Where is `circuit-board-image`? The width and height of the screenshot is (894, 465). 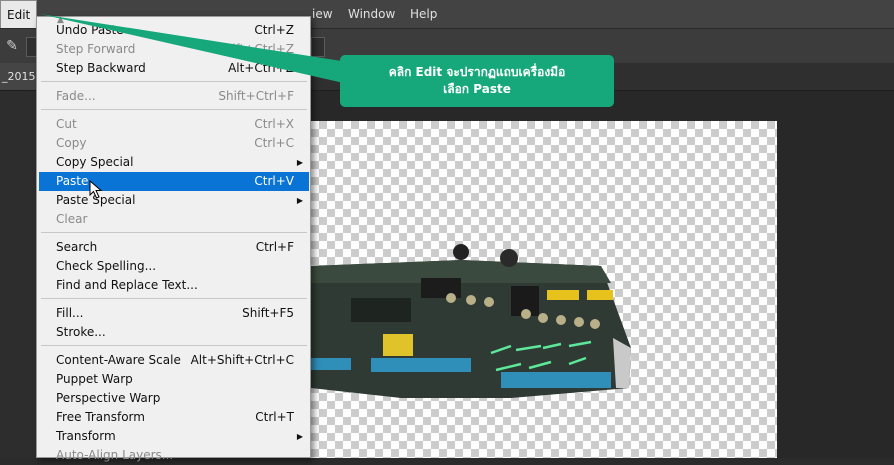
circuit-board-image is located at coordinates (471, 321).